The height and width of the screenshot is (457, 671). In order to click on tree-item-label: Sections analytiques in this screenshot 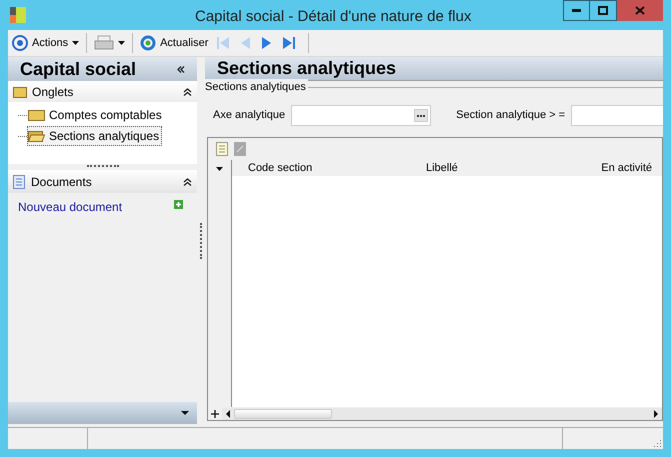, I will do `click(104, 136)`.